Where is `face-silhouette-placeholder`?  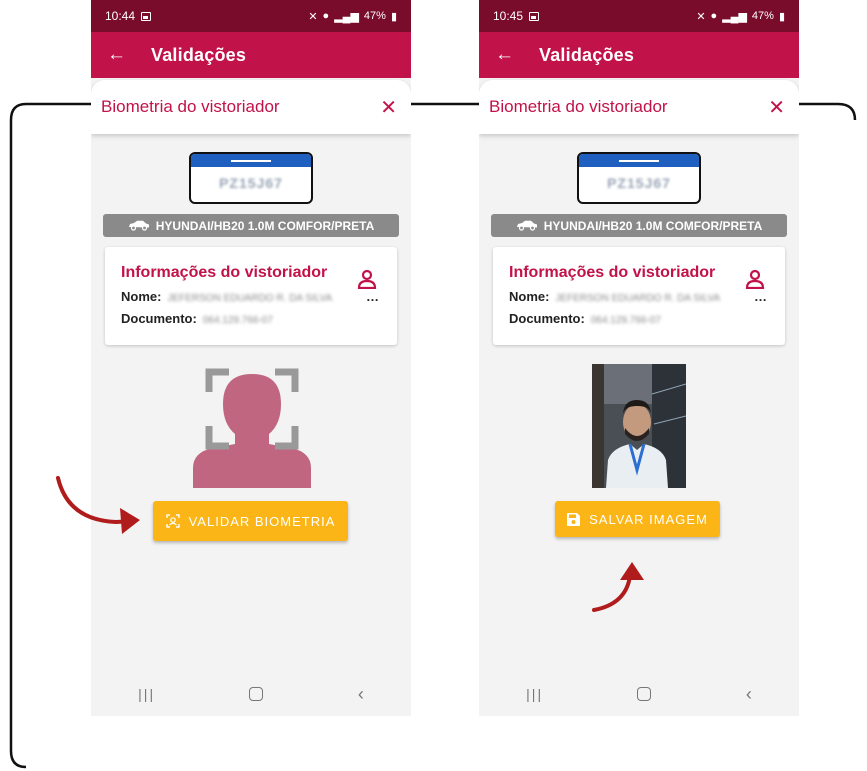
face-silhouette-placeholder is located at coordinates (252, 428).